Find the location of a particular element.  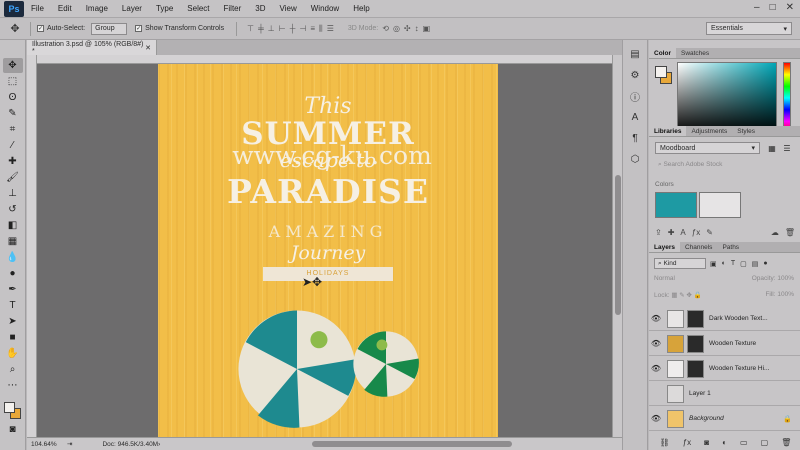

adjustment-filter-icon: ◐ is located at coordinates (724, 264).